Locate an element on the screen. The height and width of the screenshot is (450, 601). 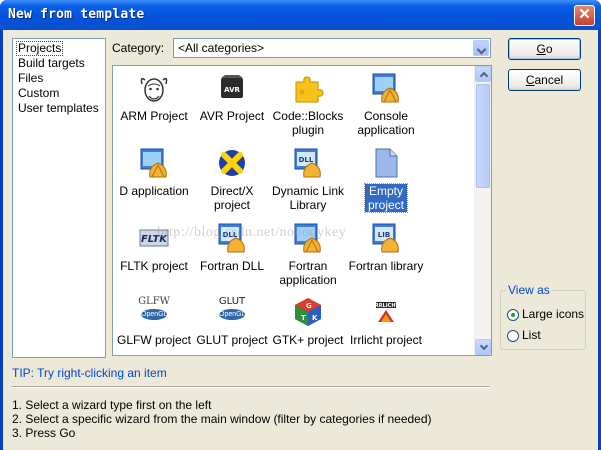
template-label: Empty project is located at coordinates (386, 198).